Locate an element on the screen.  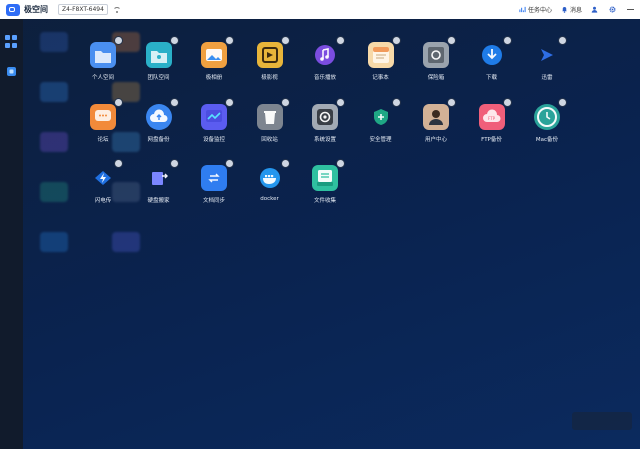
app-label: Mac备份 is located at coordinates (547, 139).